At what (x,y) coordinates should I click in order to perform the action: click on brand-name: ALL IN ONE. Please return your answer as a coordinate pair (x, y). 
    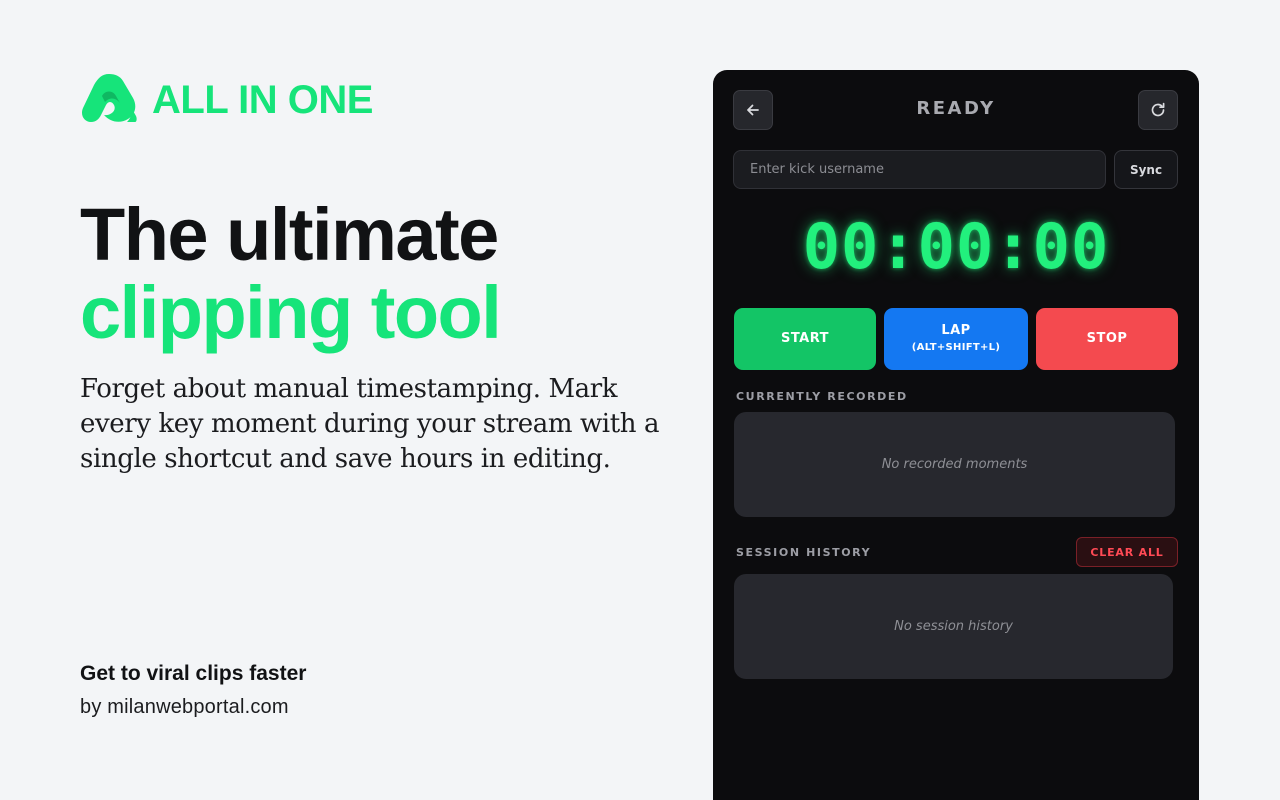
    Looking at the image, I should click on (262, 100).